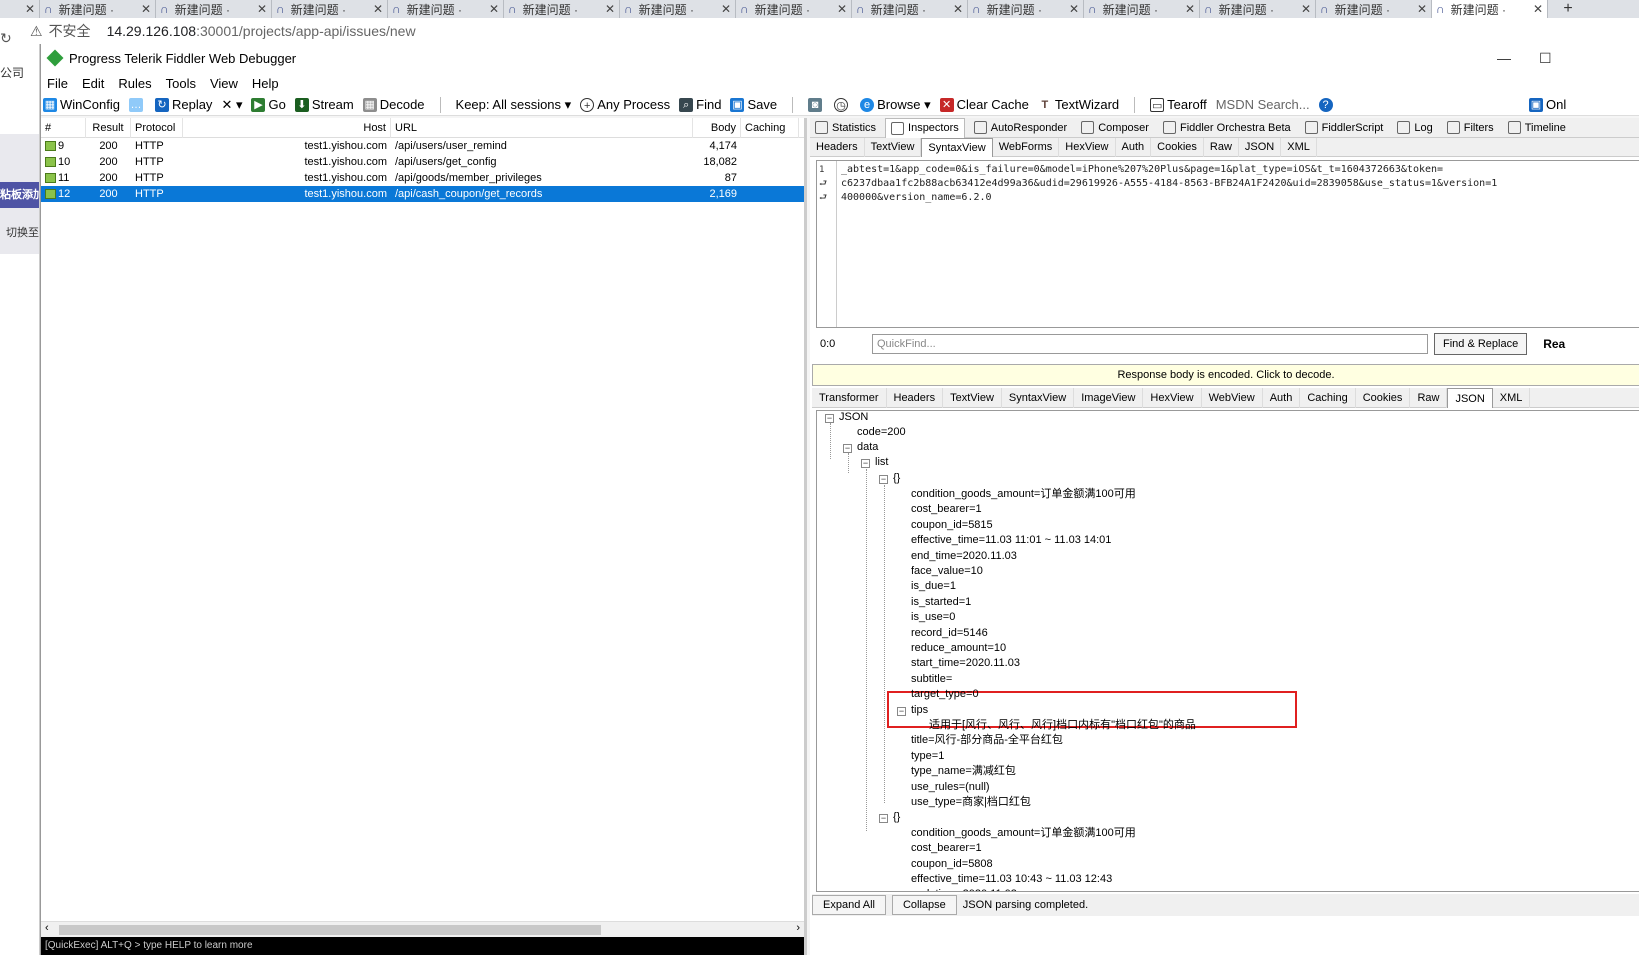 The width and height of the screenshot is (1639, 955). Describe the element at coordinates (287, 127) in the screenshot. I see `column-header: Host` at that location.